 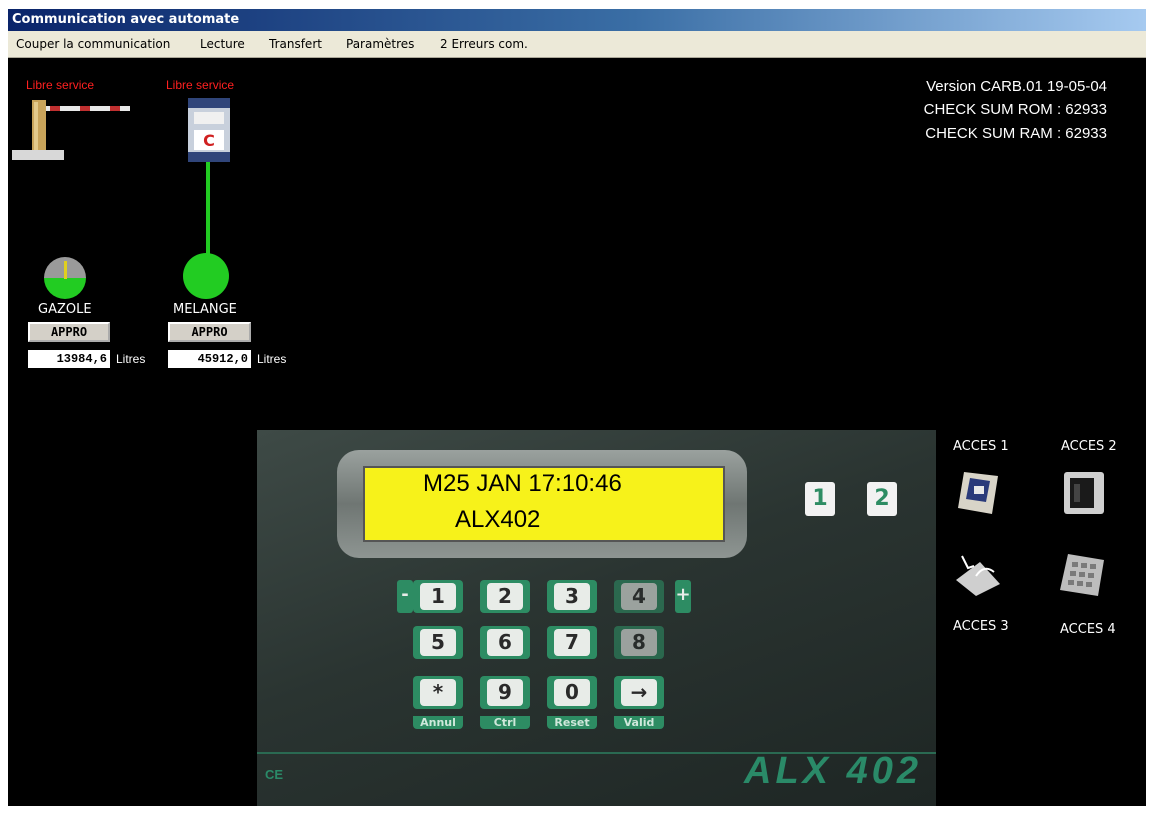 What do you see at coordinates (572, 692) in the screenshot?
I see `key-0: 0` at bounding box center [572, 692].